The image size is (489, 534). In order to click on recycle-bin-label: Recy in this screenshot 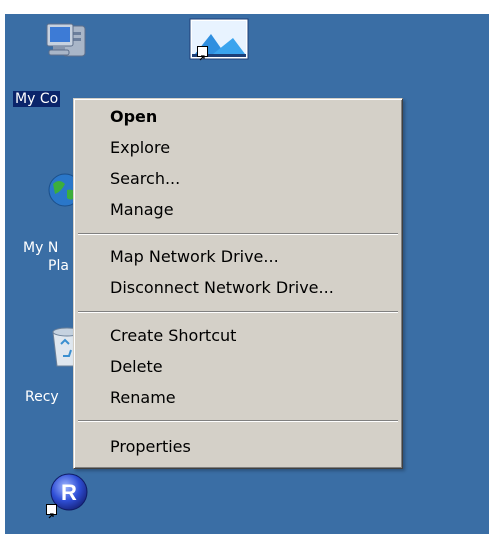, I will do `click(42, 397)`.